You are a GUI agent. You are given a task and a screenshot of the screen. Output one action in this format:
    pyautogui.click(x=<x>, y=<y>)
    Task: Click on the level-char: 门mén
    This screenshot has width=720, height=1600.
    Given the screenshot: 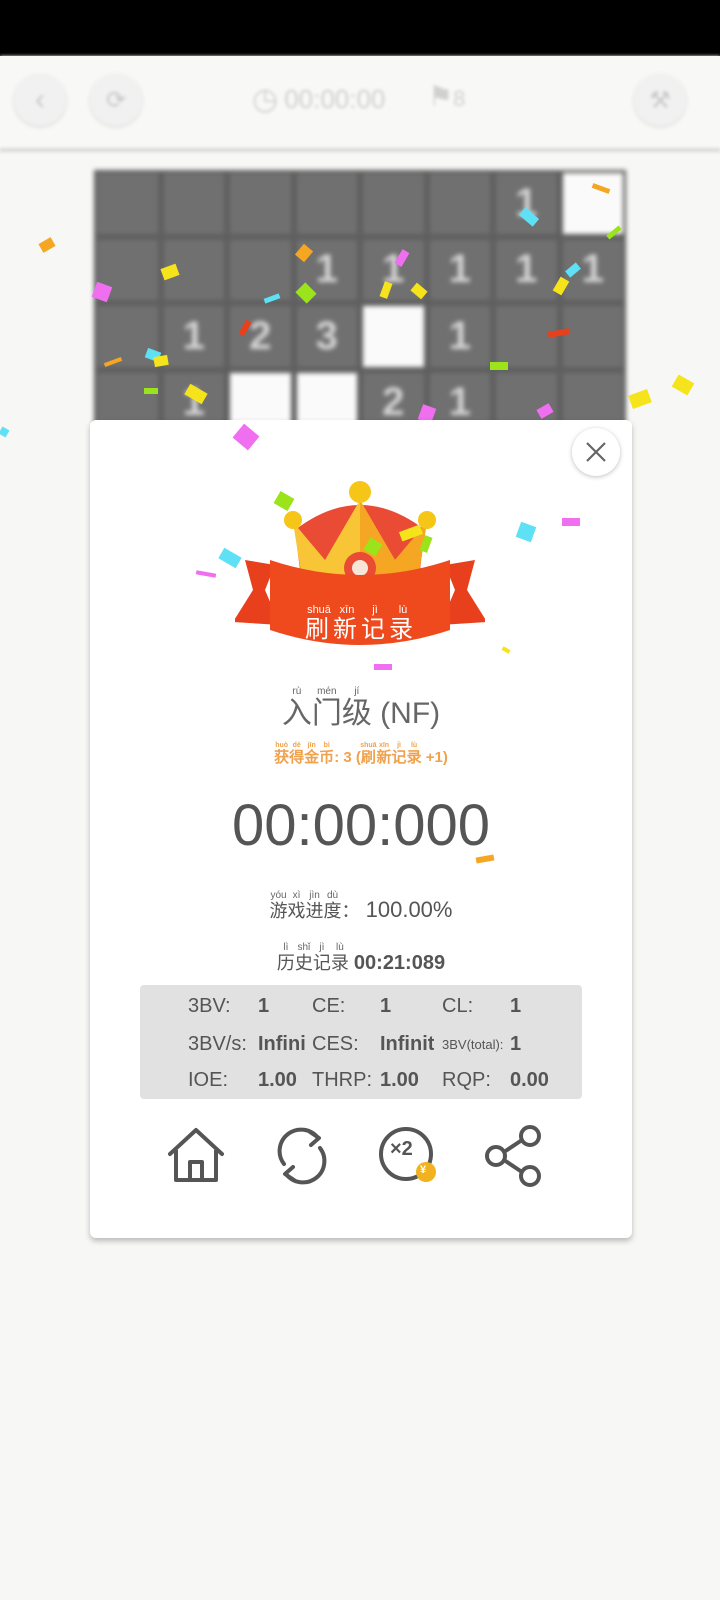 What is the action you would take?
    pyautogui.click(x=326, y=708)
    